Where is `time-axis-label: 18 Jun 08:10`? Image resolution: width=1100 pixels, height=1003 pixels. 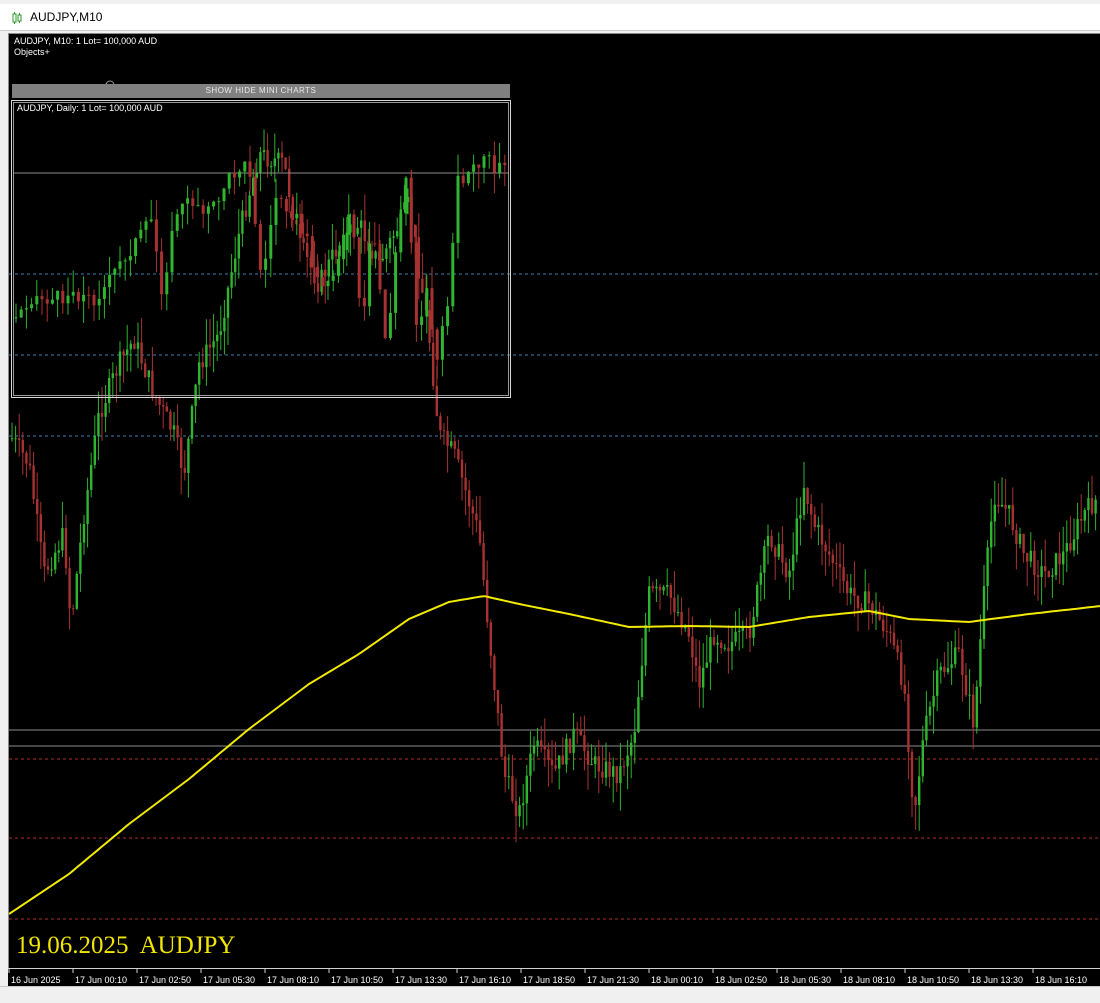
time-axis-label: 18 Jun 08:10 is located at coordinates (869, 980).